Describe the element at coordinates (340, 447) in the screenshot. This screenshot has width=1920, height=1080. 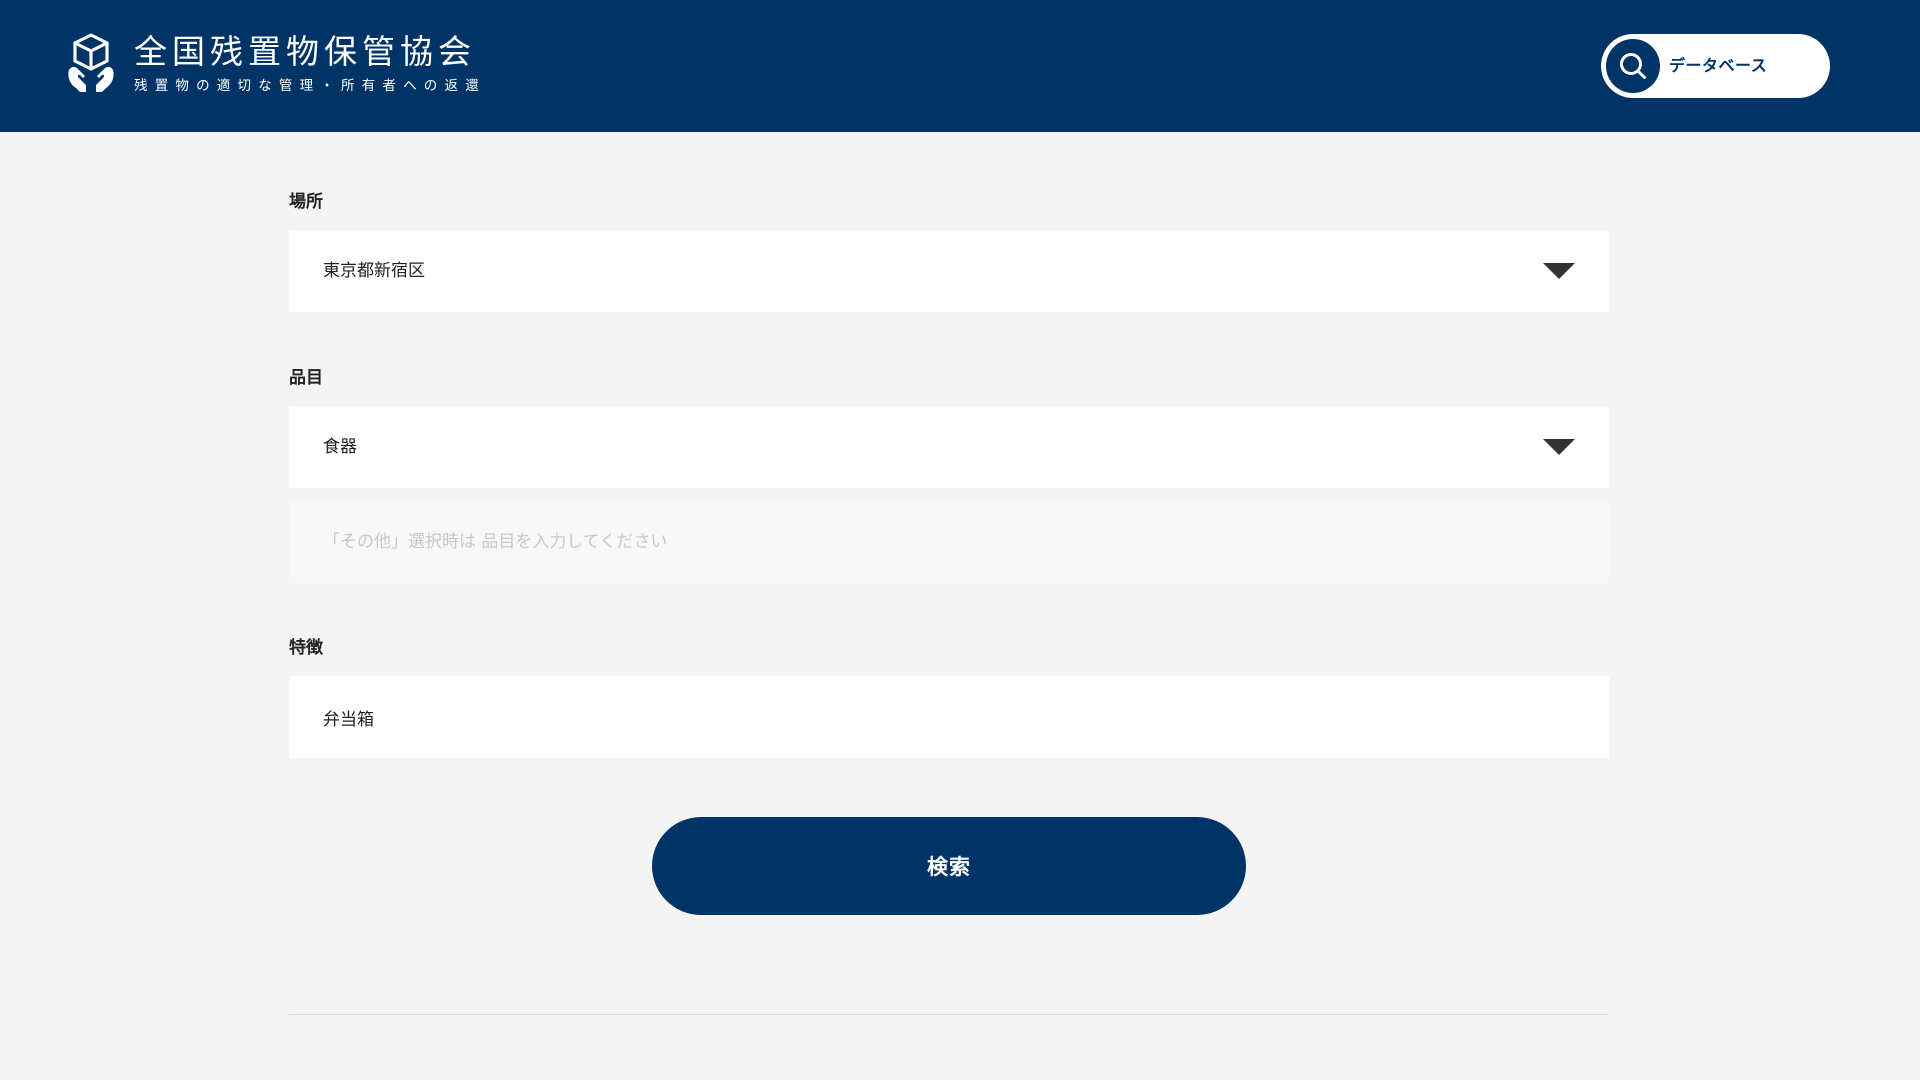
I see `item-selected-value: 食器` at that location.